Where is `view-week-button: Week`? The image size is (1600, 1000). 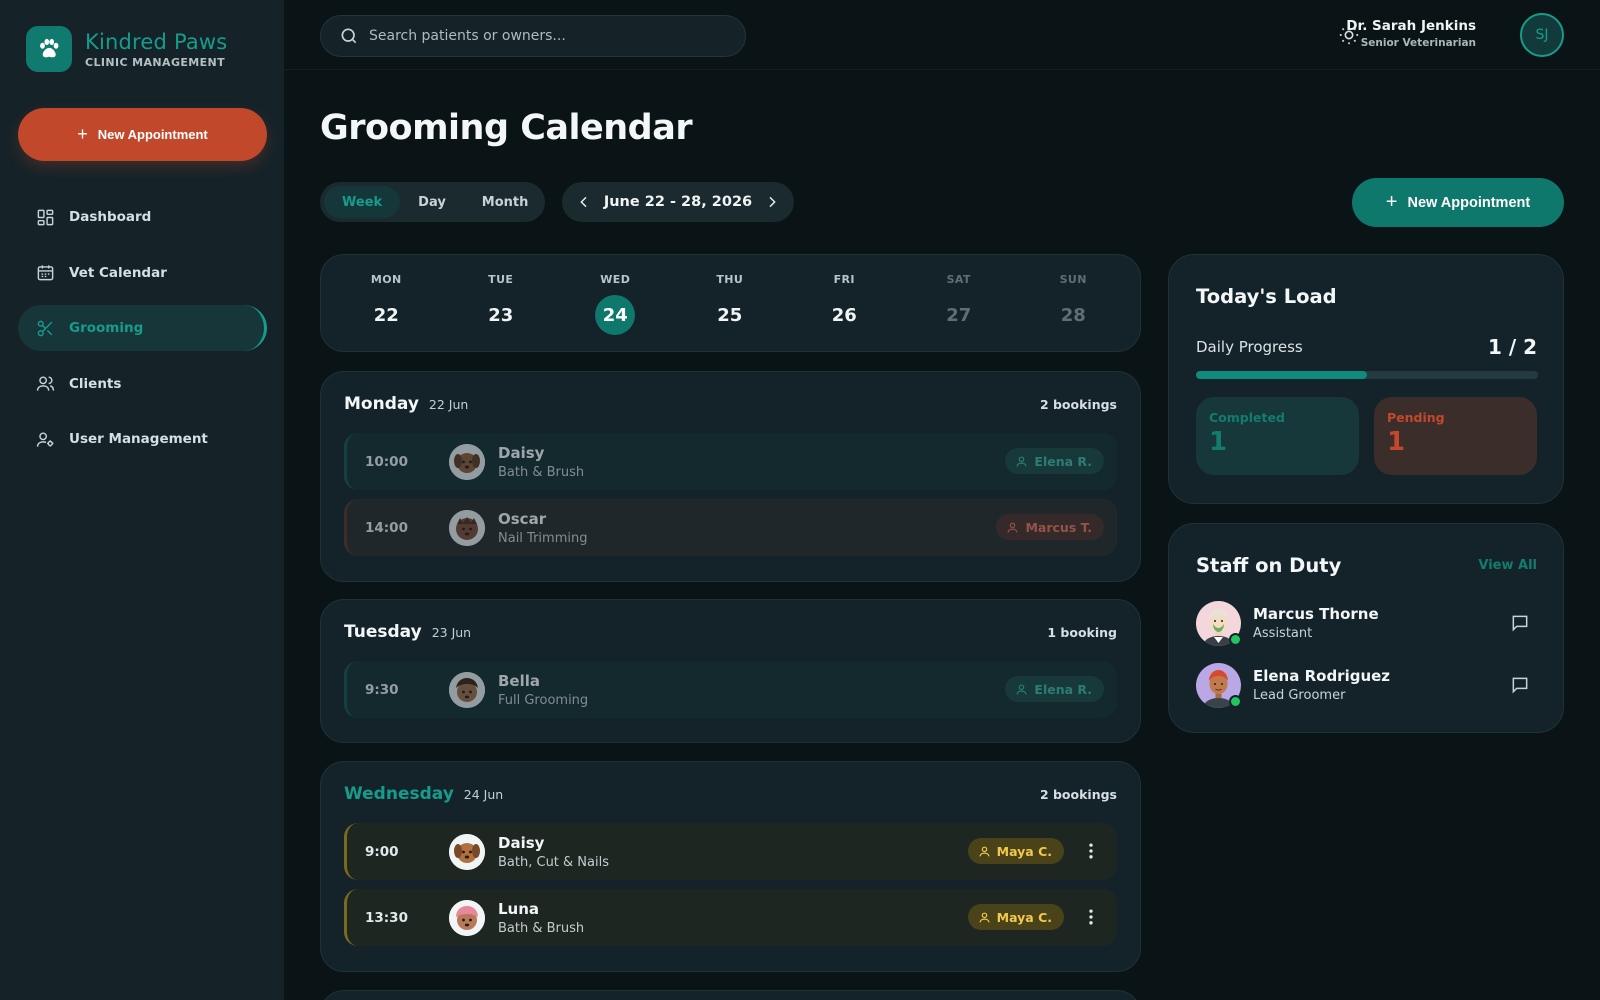
view-week-button: Week is located at coordinates (362, 202).